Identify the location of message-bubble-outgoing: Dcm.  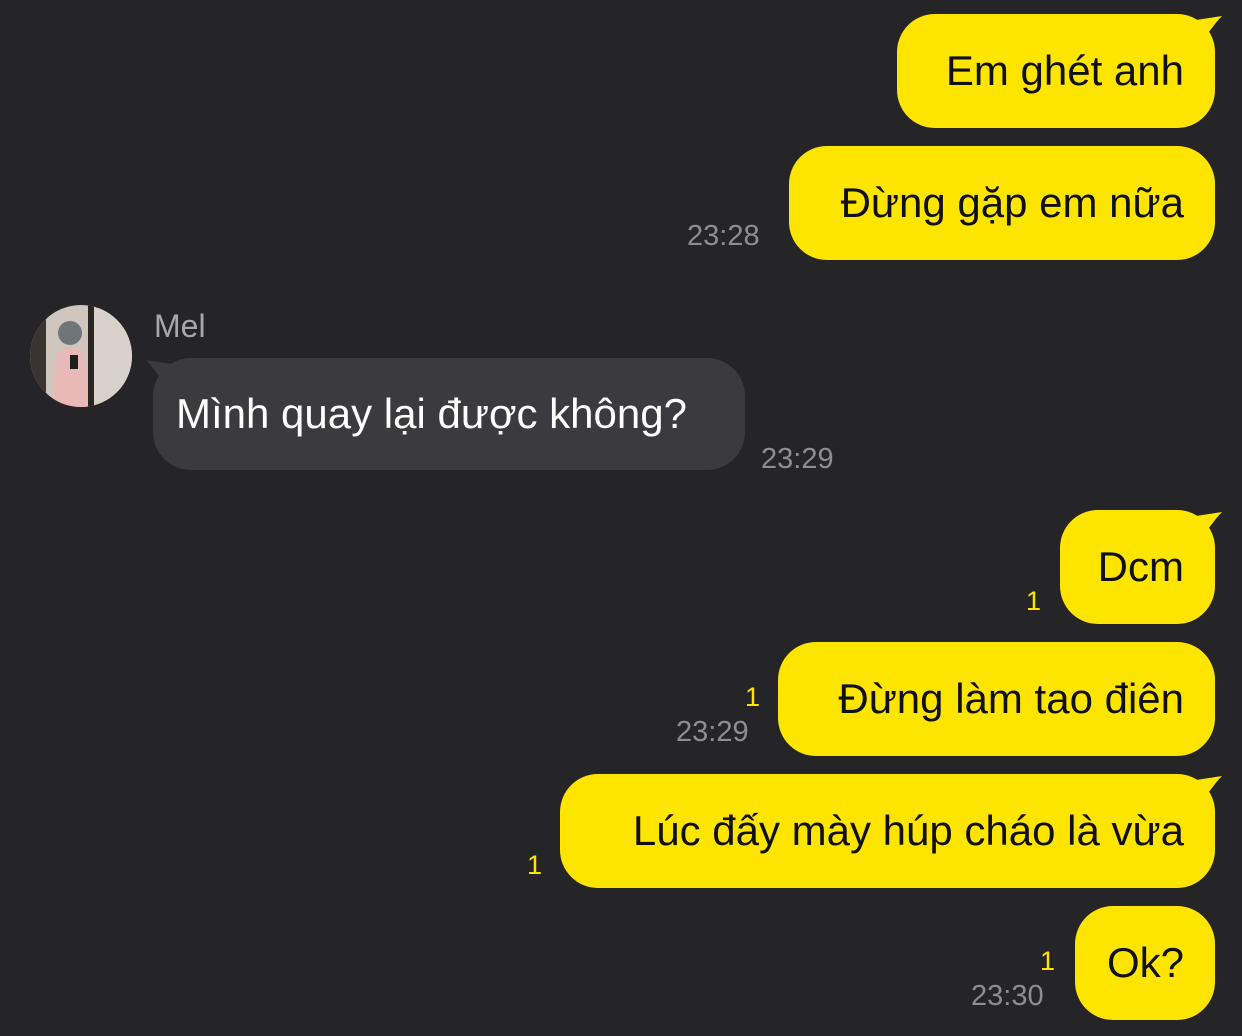
(1137, 567).